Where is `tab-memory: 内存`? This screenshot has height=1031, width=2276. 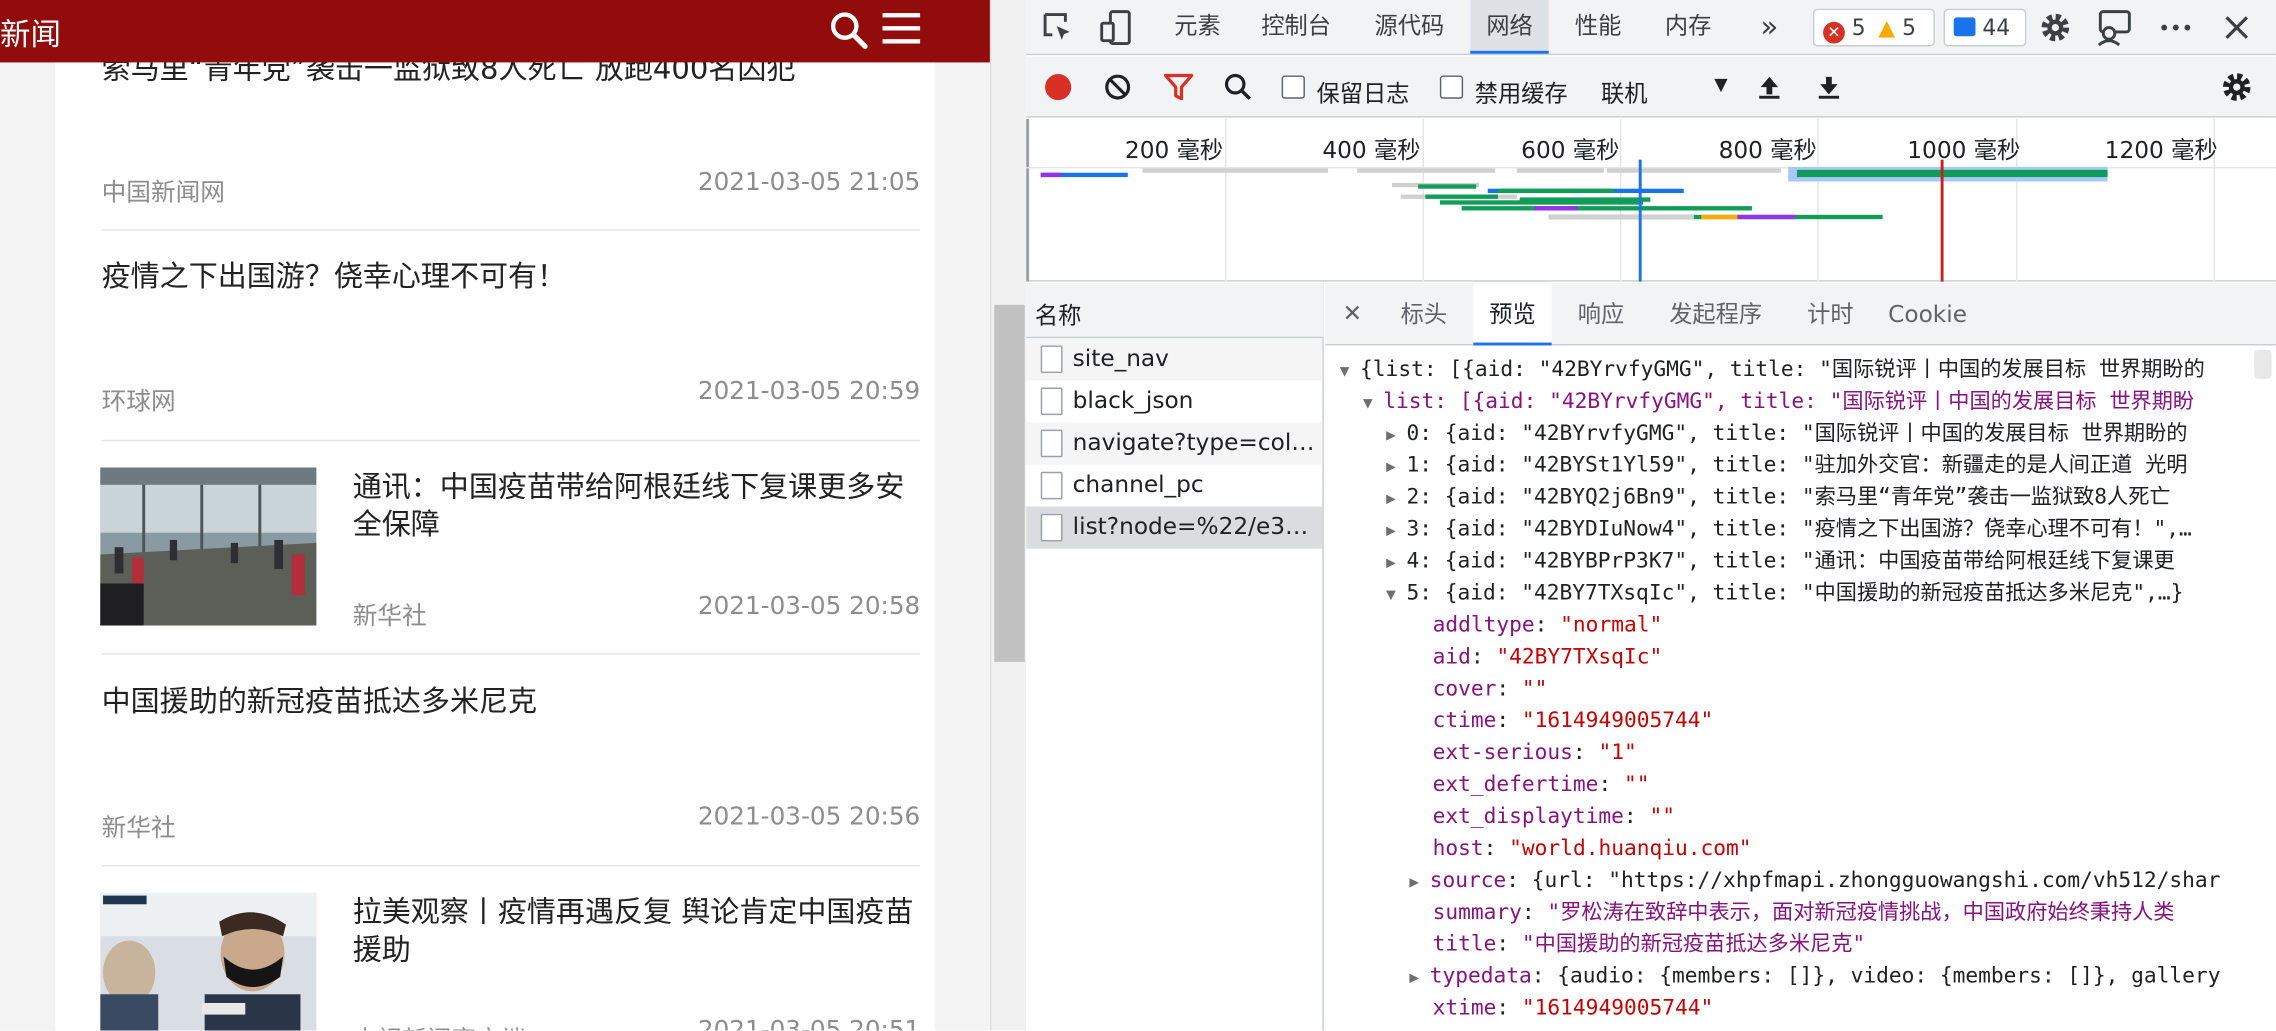 tab-memory: 内存 is located at coordinates (1687, 27).